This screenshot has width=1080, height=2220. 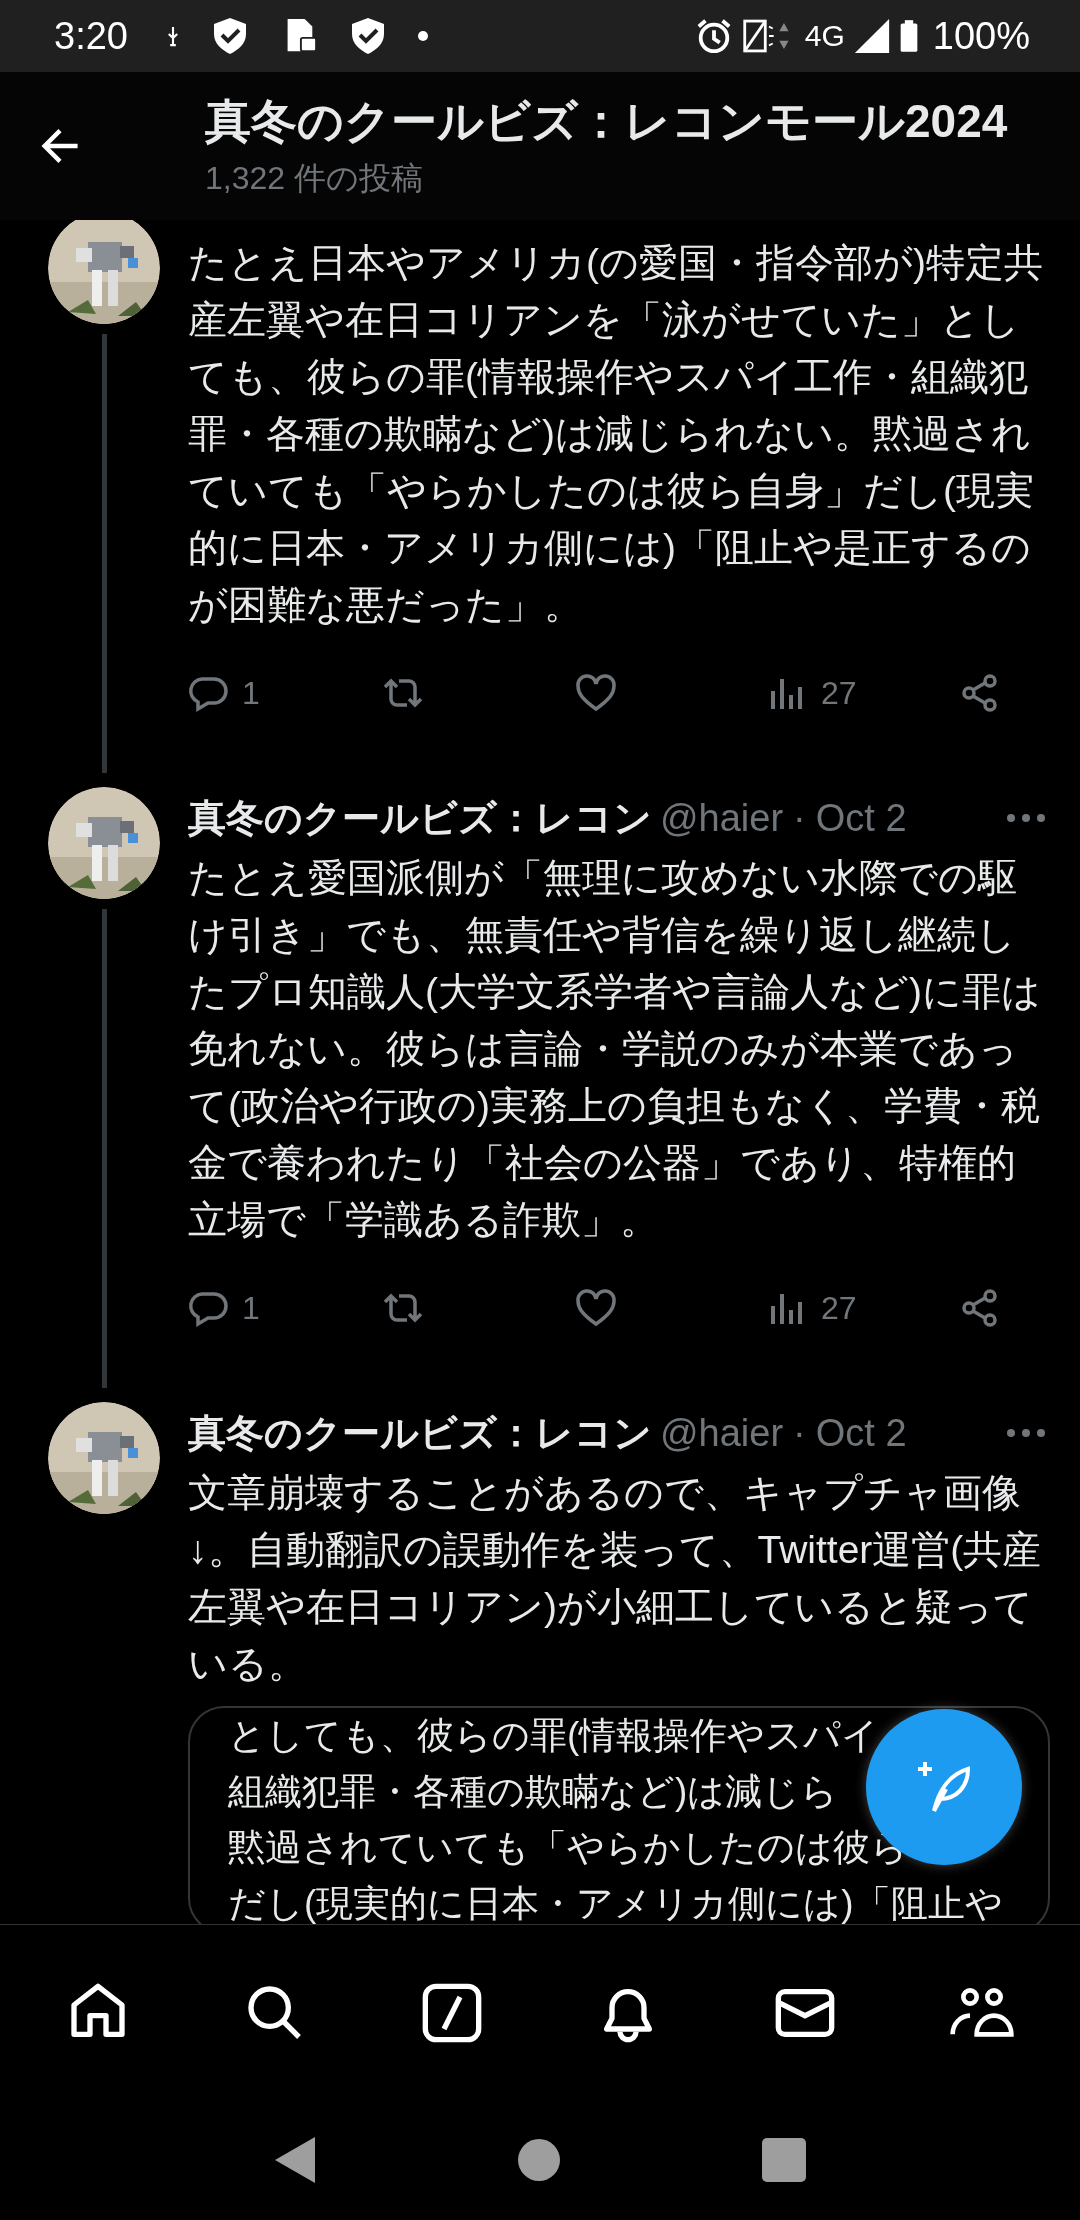 I want to click on image-text-line: だし(現実的に日本・アメリカ側には)「阻止や, so click(x=615, y=1903).